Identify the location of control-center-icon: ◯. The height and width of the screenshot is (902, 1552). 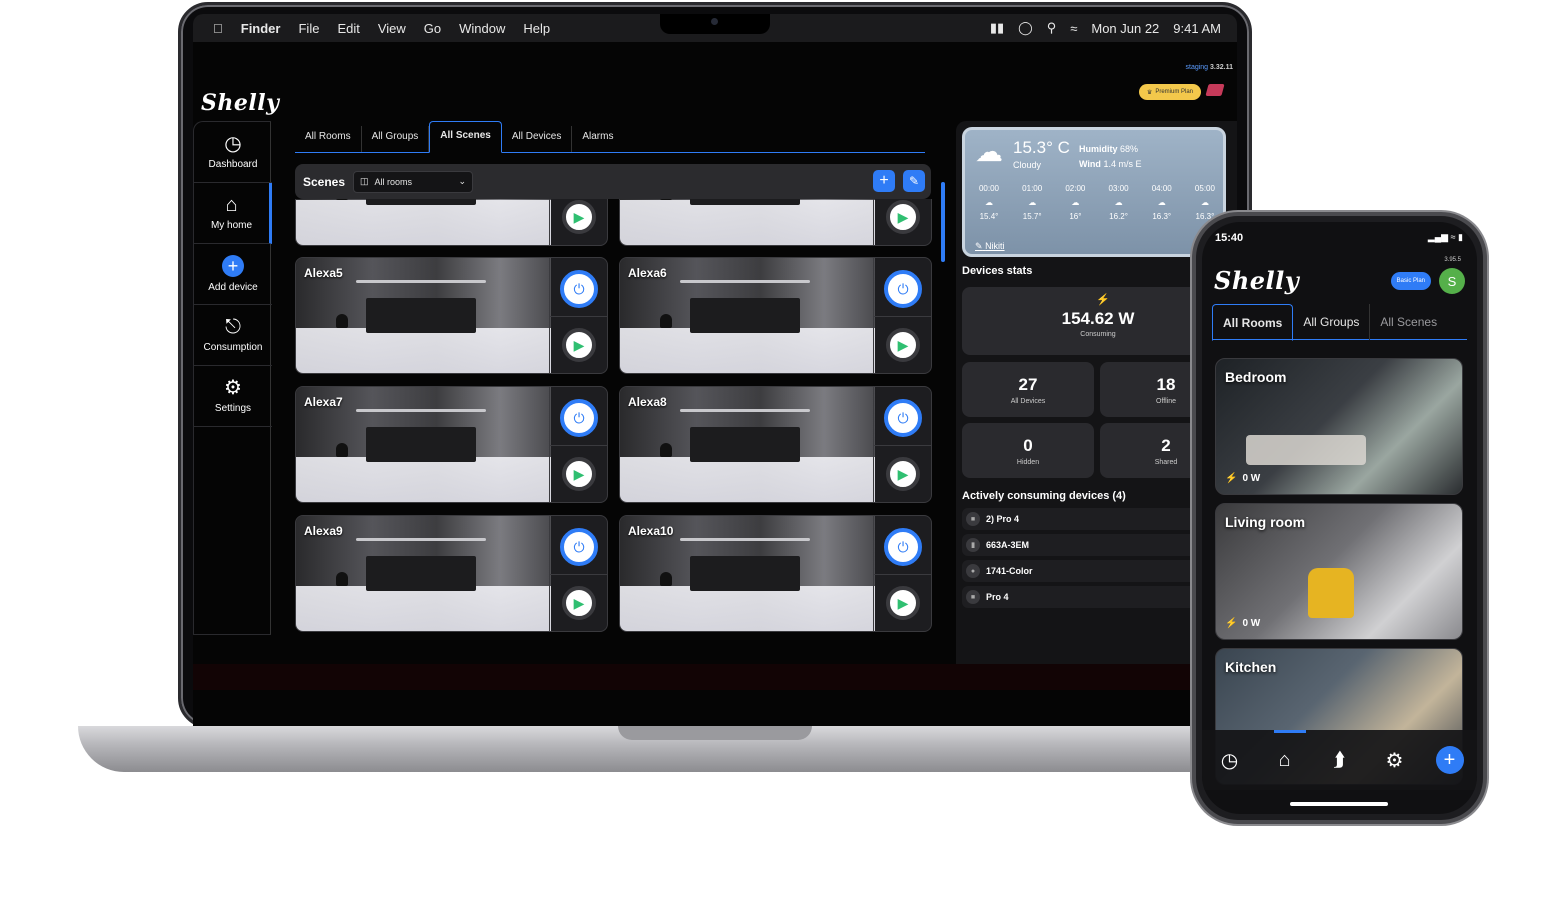
(1025, 28).